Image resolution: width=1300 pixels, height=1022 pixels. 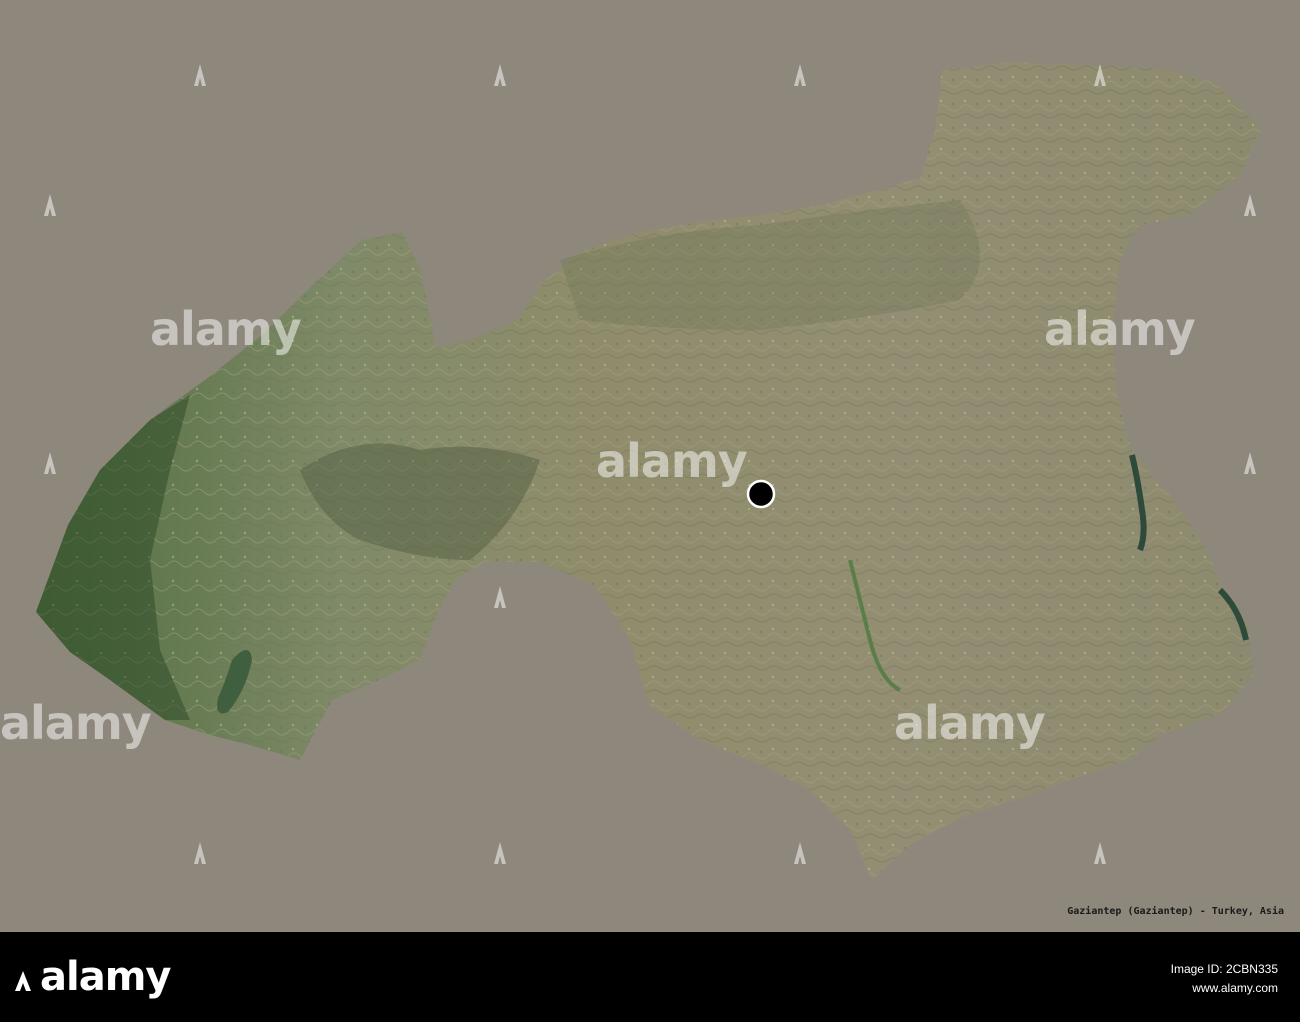 I want to click on alamy-logo-icon, so click(x=23, y=981).